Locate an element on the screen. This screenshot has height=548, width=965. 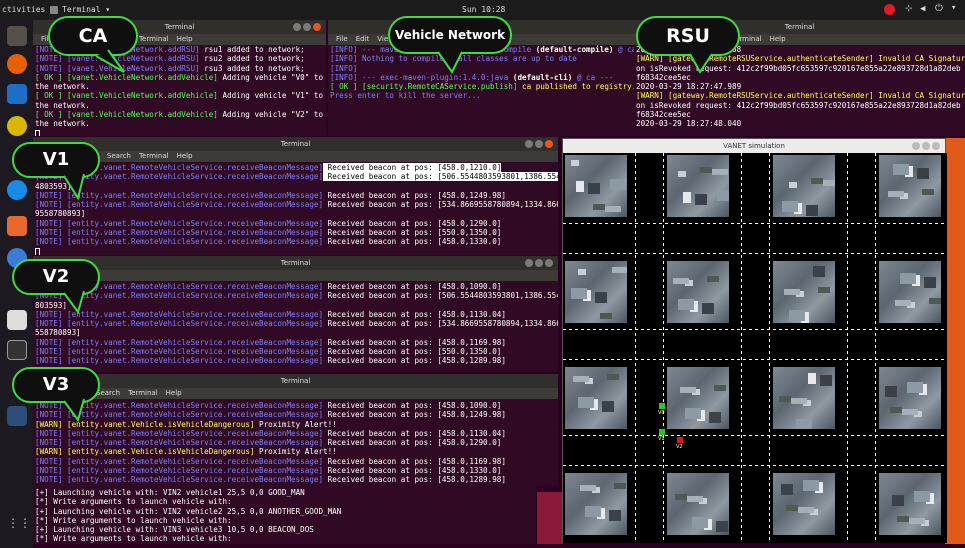
v1-callout-tail is located at coordinates (74, 187).